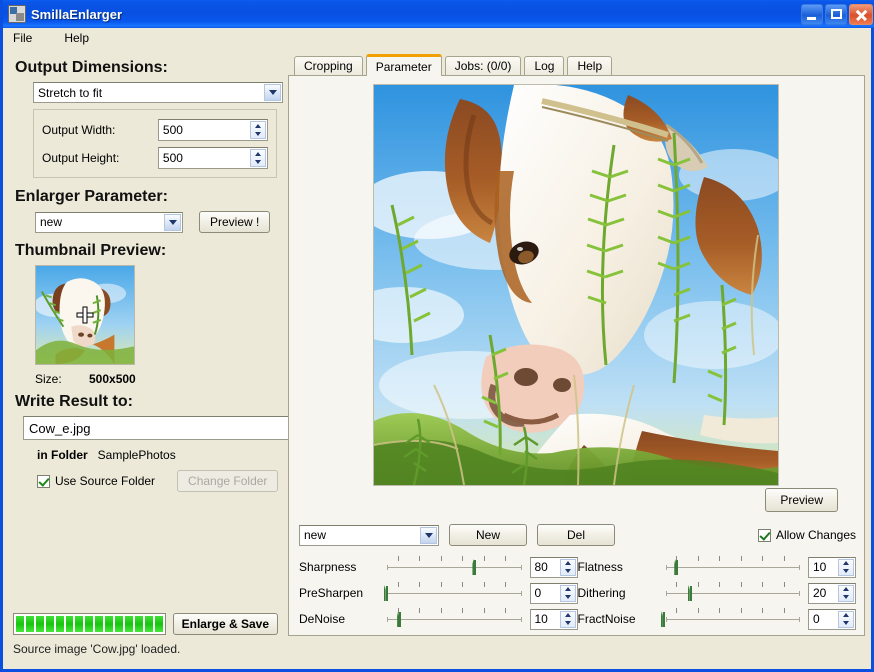  I want to click on use-source-folder-checkbox, so click(43, 481).